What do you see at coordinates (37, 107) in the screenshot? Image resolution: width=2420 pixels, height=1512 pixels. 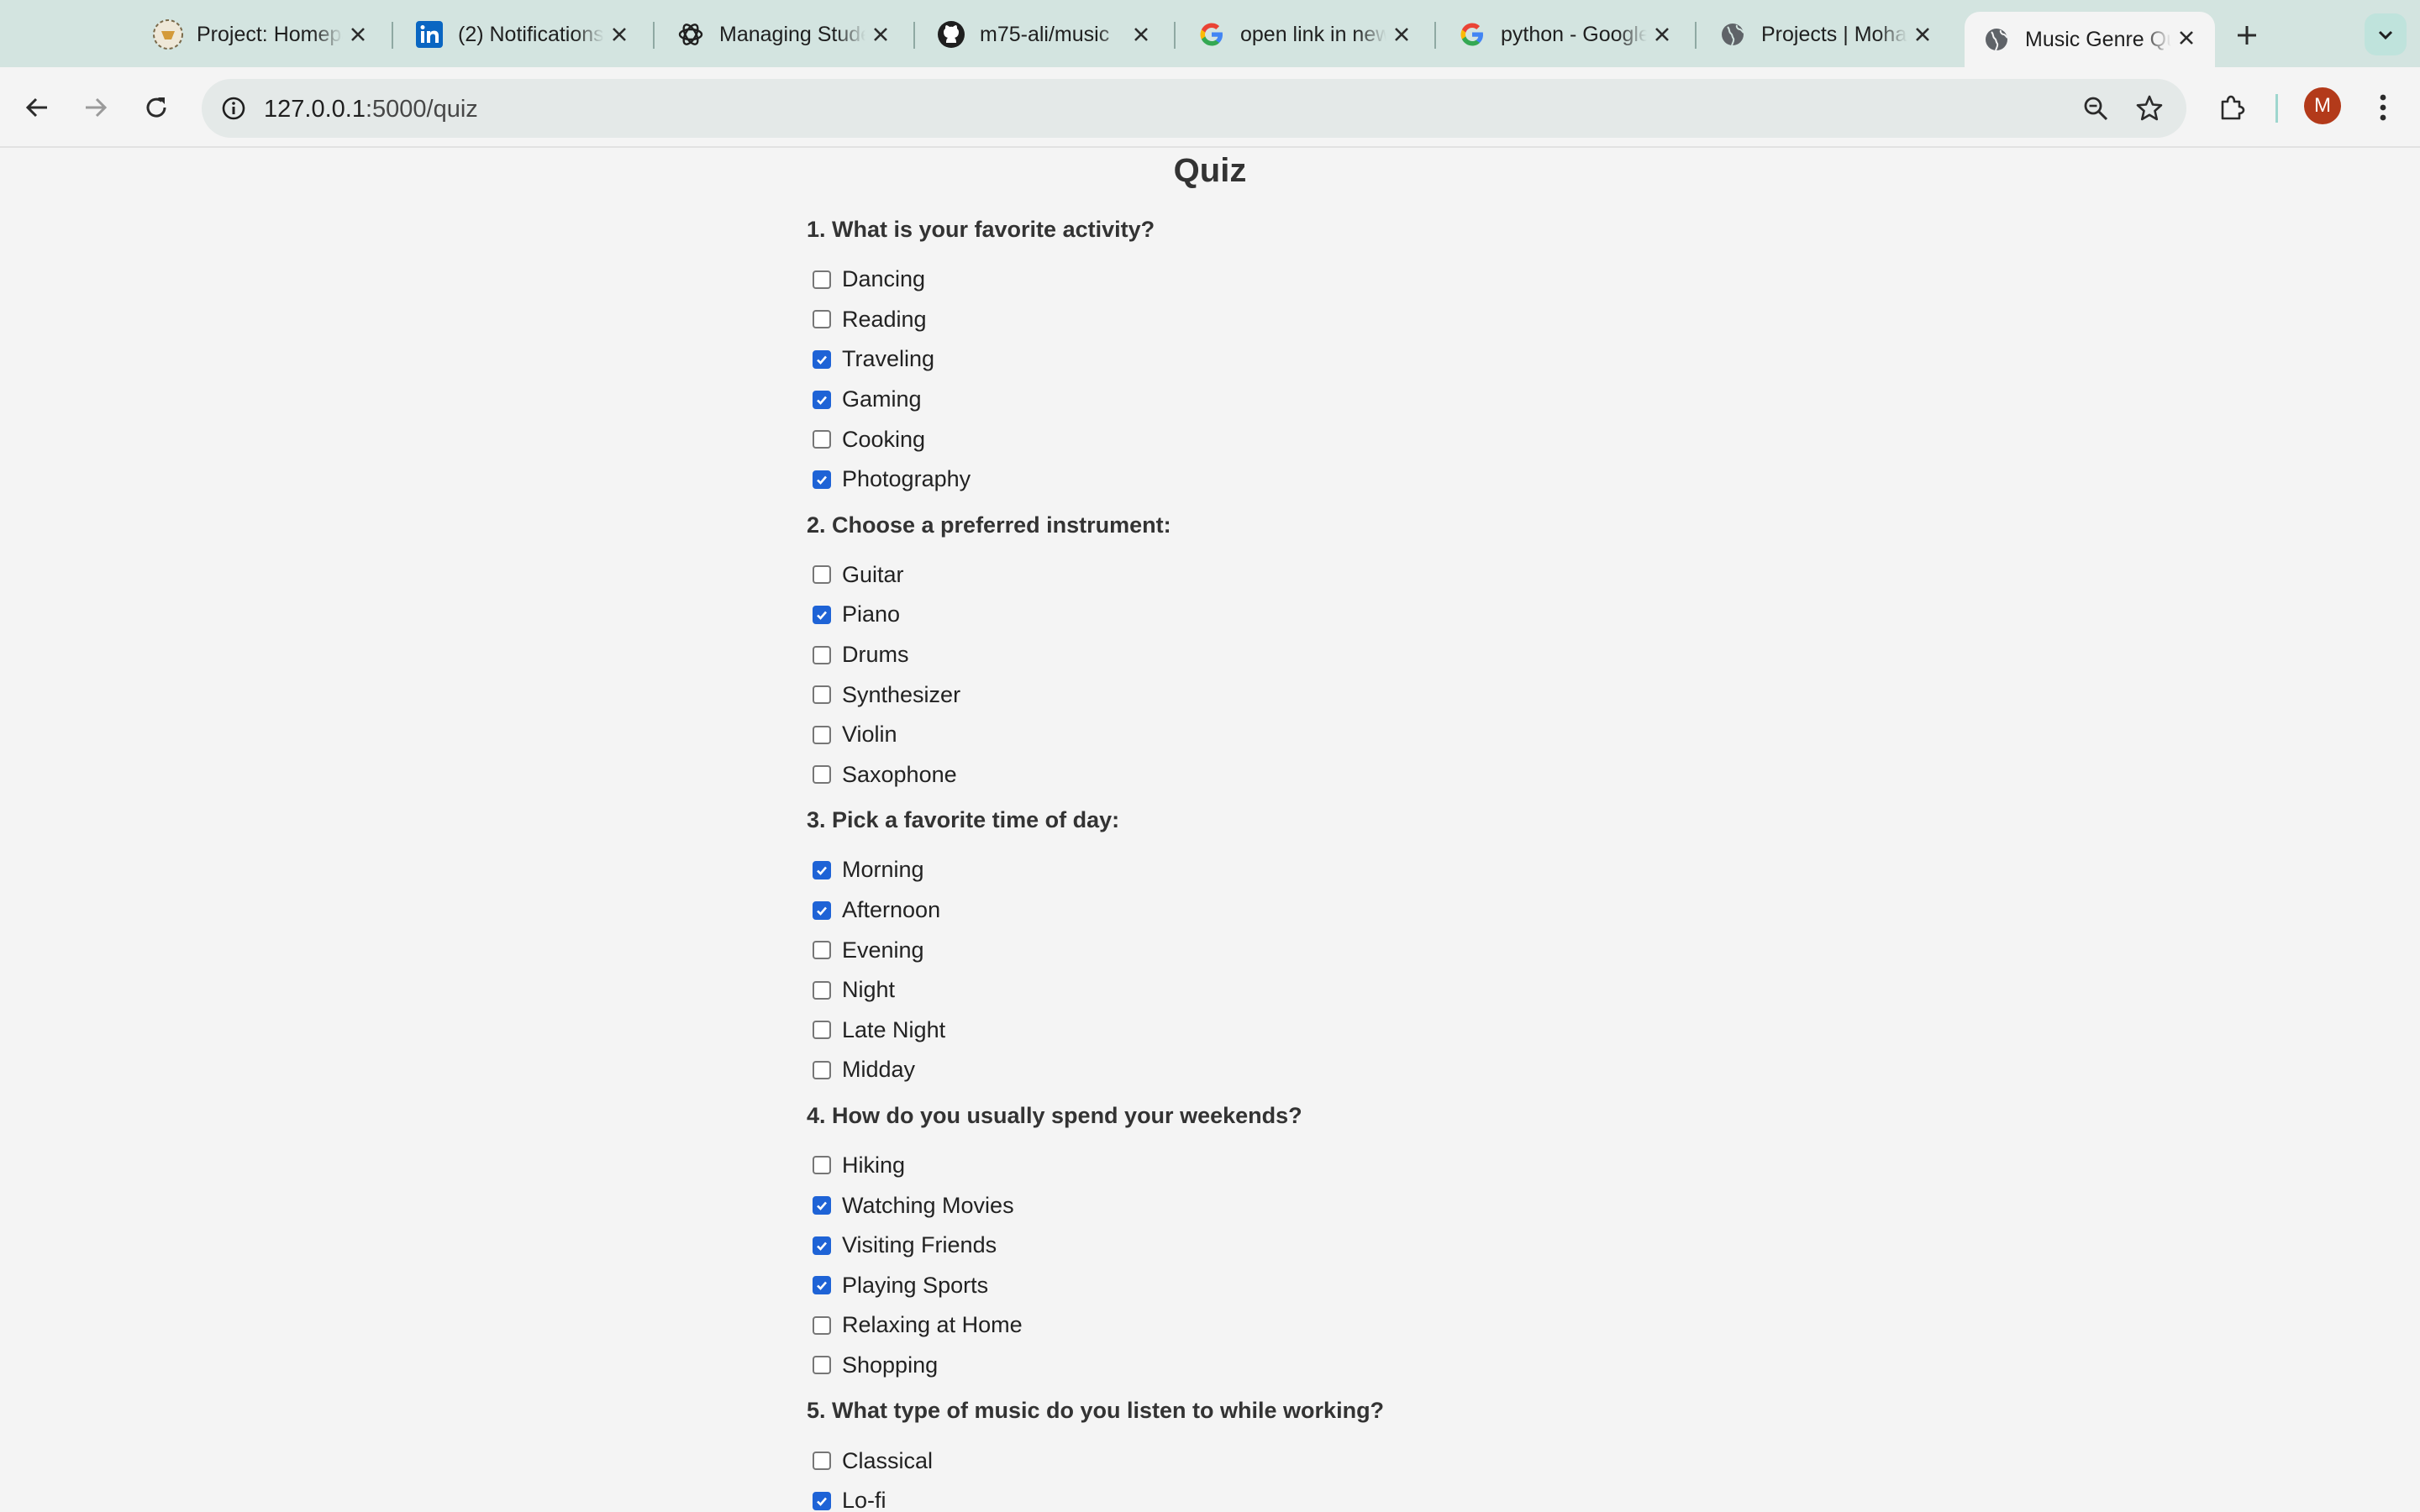 I see `back-button` at bounding box center [37, 107].